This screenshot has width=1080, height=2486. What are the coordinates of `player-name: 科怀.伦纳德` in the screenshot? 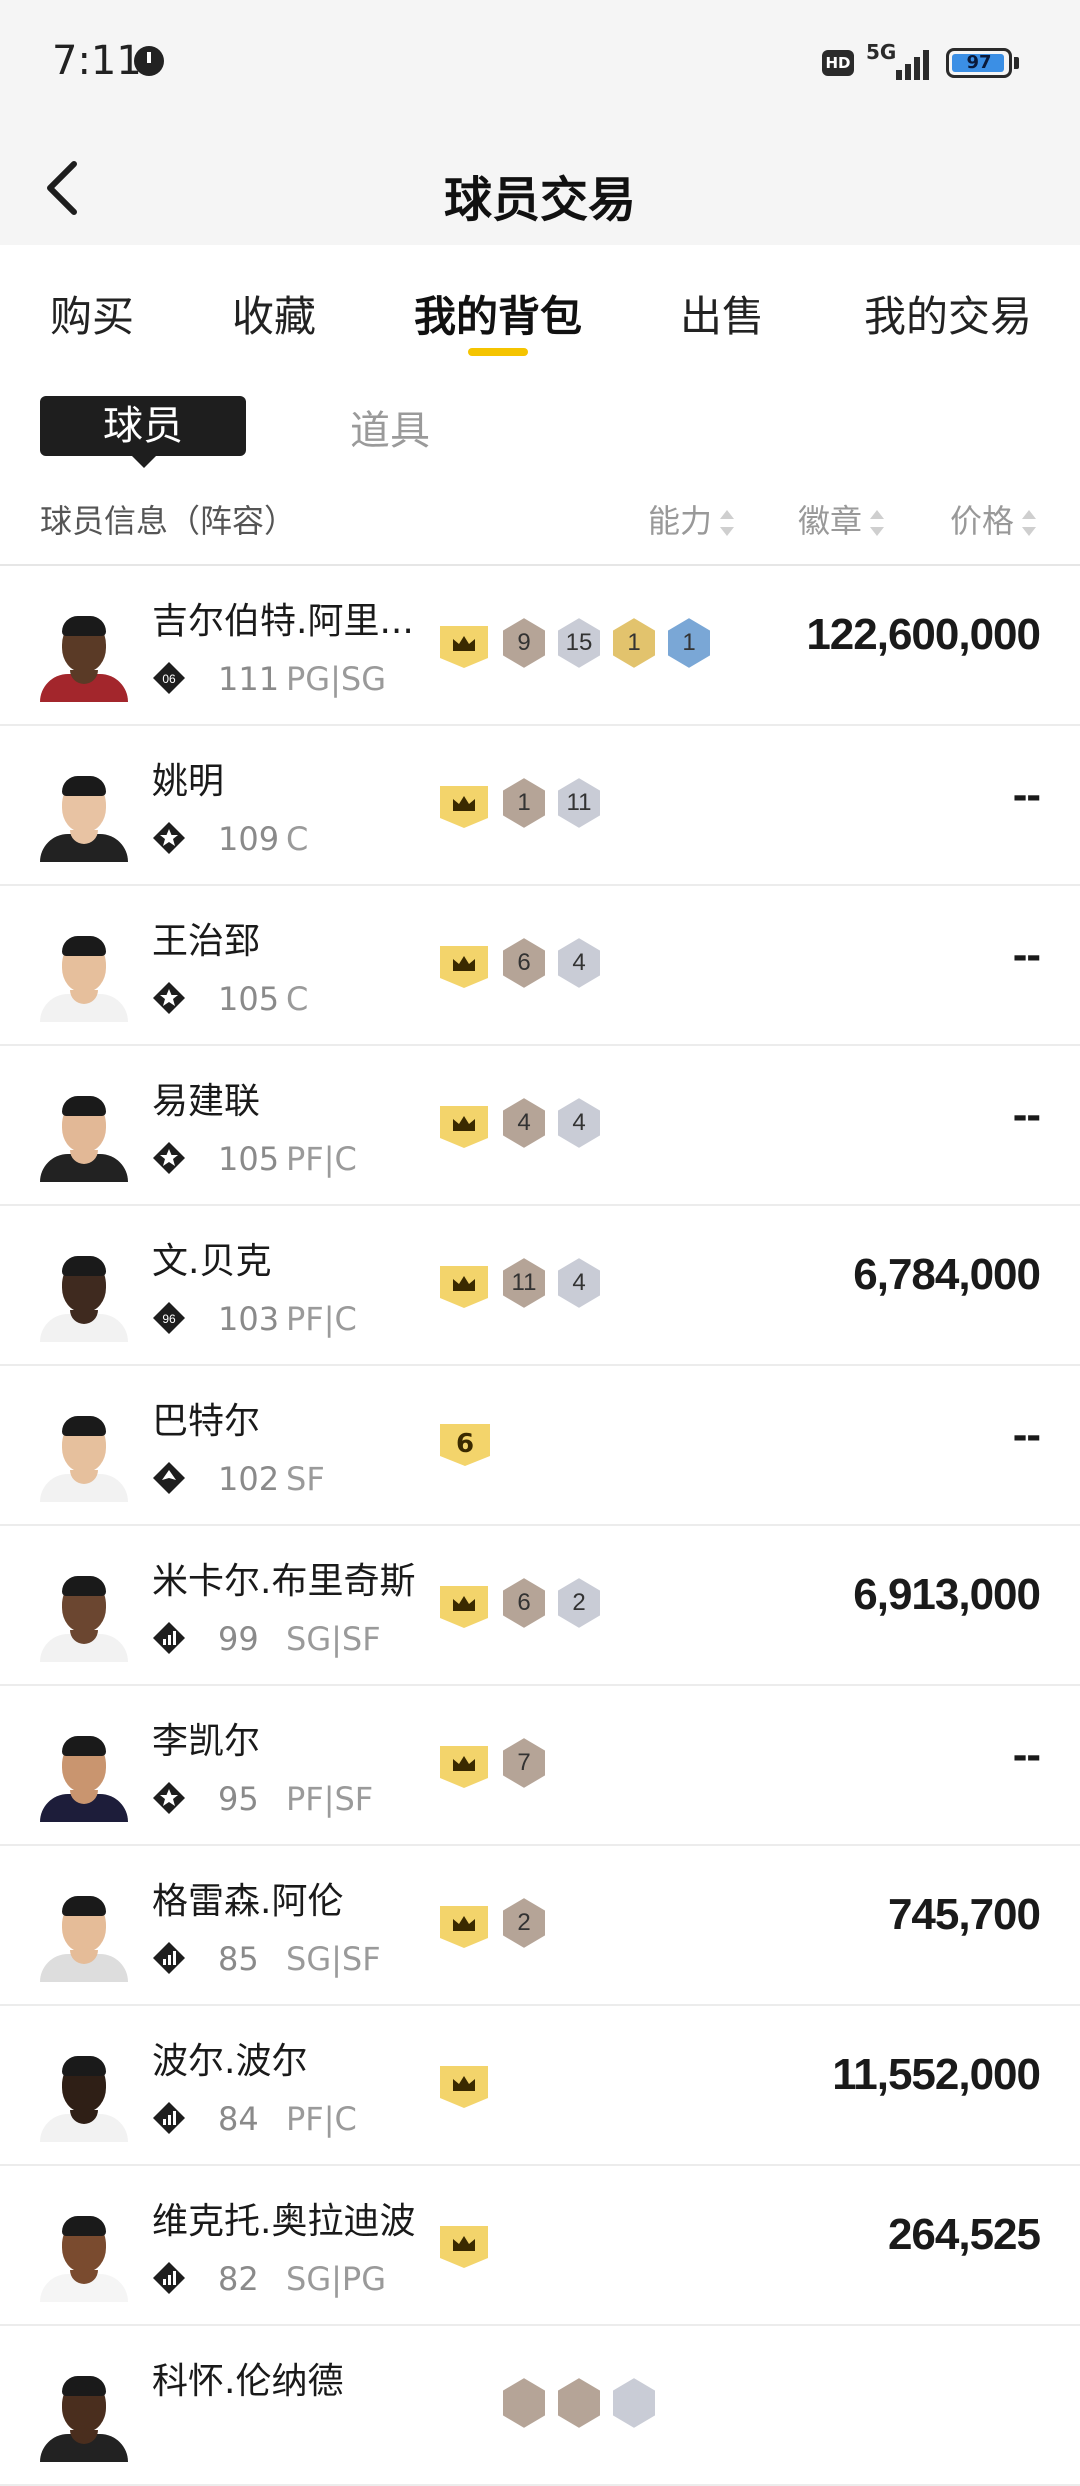 It's located at (248, 2381).